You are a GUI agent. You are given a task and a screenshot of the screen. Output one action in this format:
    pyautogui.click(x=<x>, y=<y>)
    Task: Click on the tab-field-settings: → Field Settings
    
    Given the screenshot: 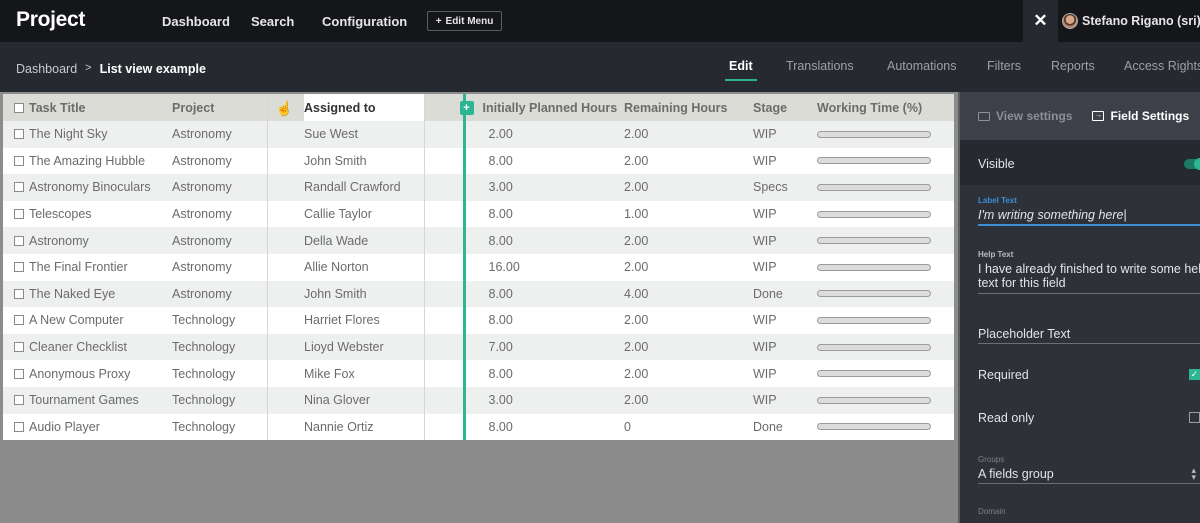 What is the action you would take?
    pyautogui.click(x=1140, y=116)
    